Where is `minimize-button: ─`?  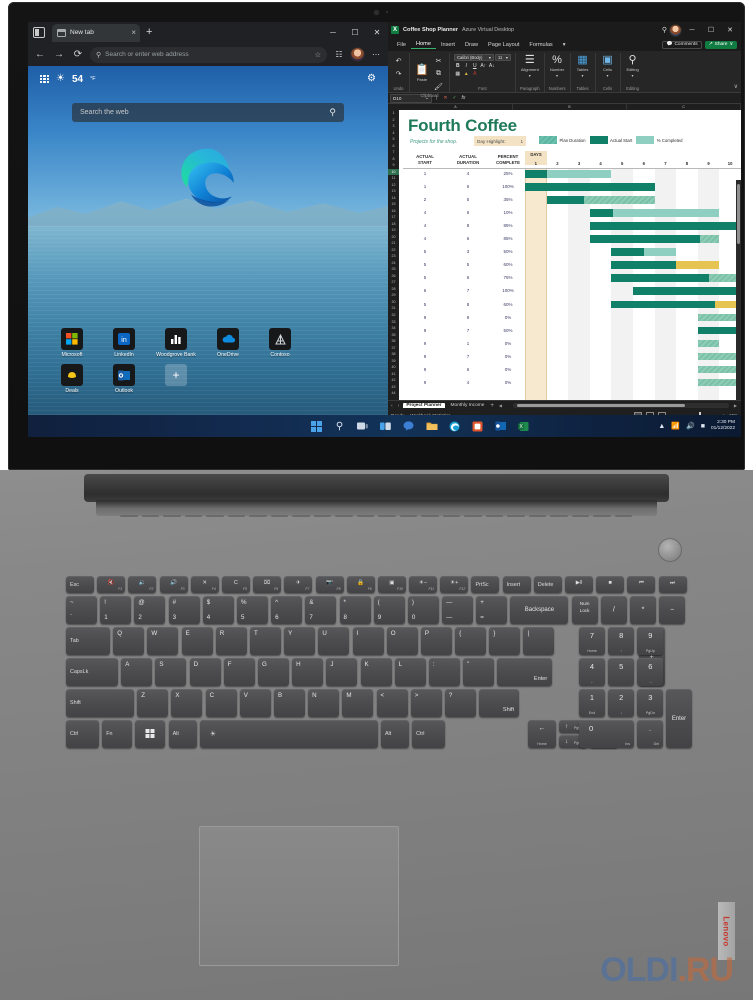 minimize-button: ─ is located at coordinates (333, 32).